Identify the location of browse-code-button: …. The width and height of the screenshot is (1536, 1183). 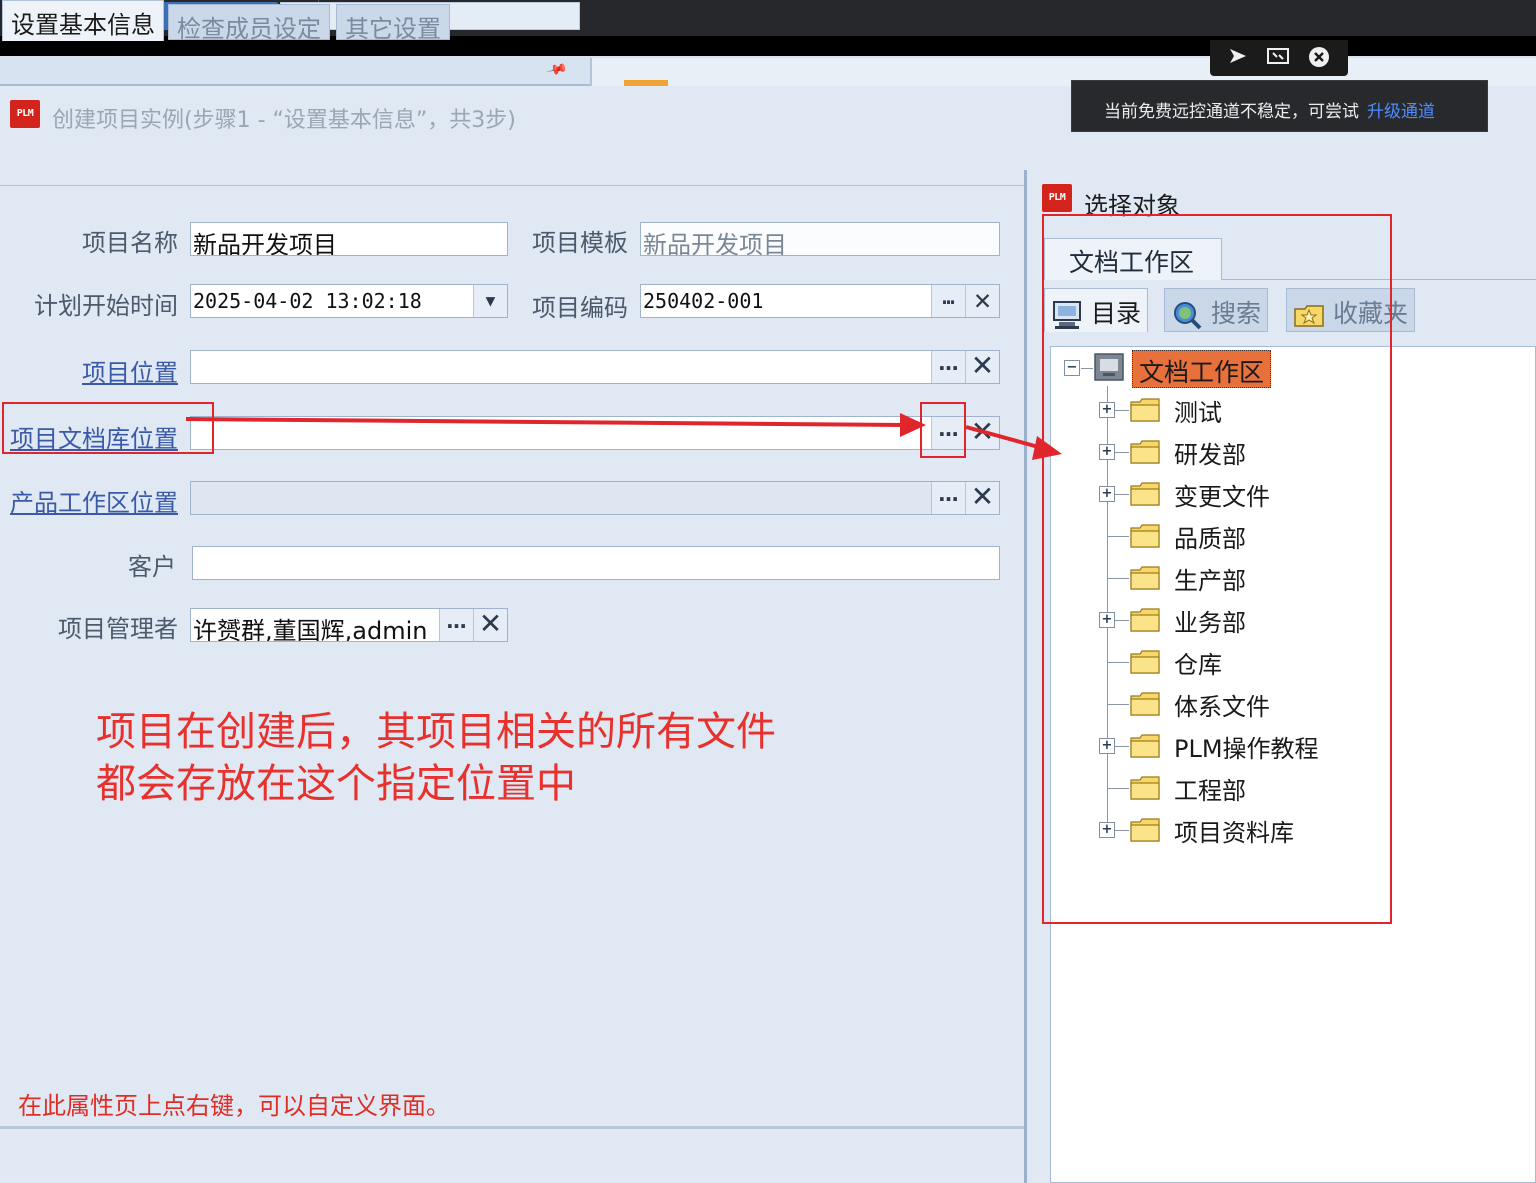
(948, 301).